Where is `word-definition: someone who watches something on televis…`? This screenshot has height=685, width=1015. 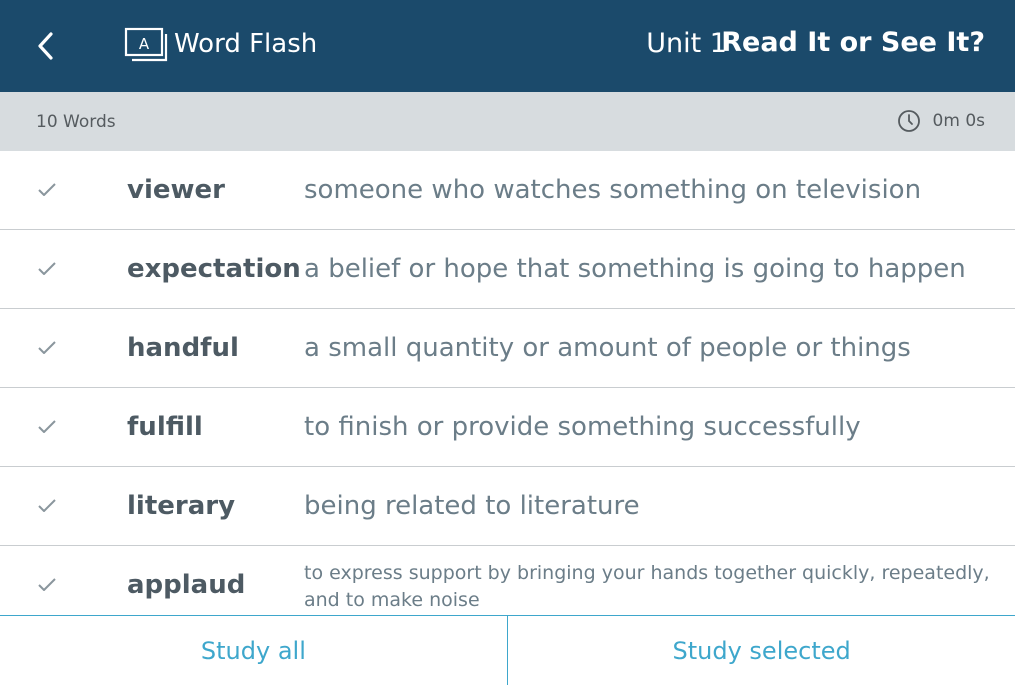 word-definition: someone who watches something on televis… is located at coordinates (613, 190).